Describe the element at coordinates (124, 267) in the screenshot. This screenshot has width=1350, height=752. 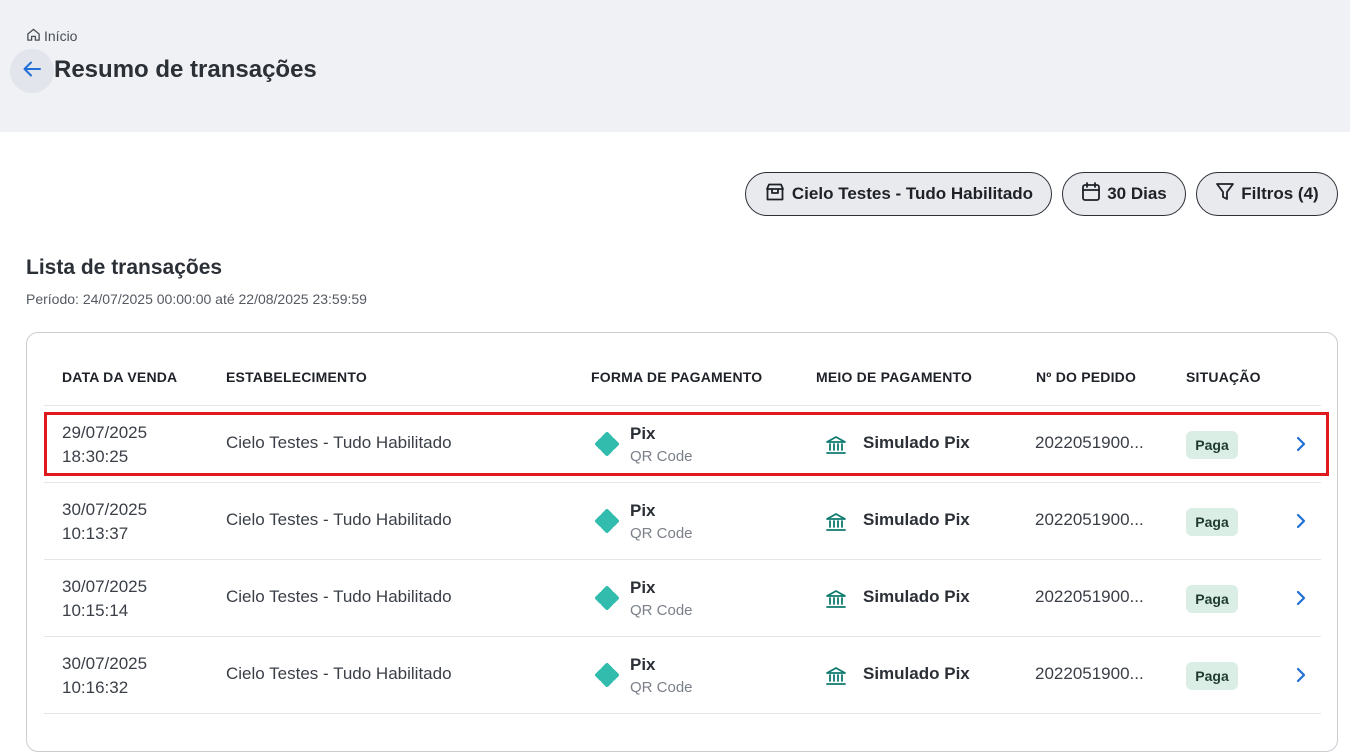
I see `list-title: Lista de transações` at that location.